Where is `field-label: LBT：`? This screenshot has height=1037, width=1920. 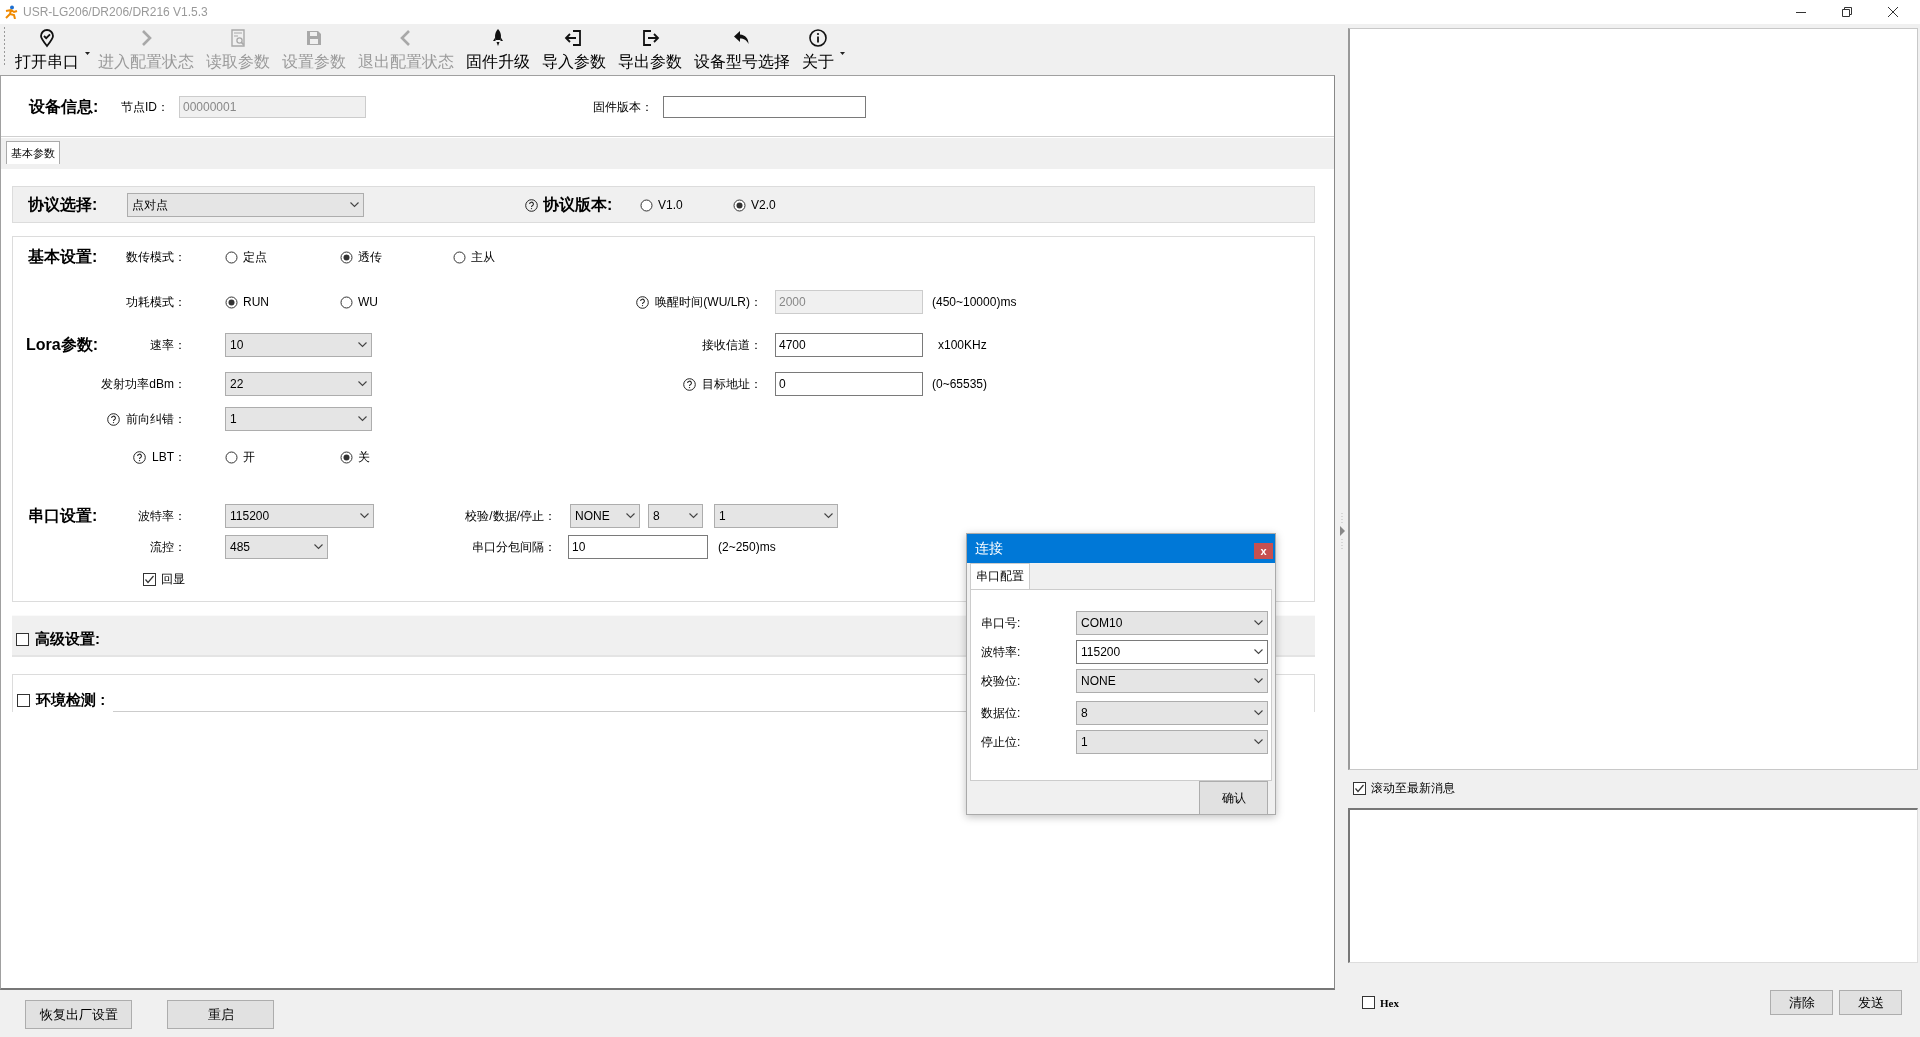
field-label: LBT： is located at coordinates (169, 457).